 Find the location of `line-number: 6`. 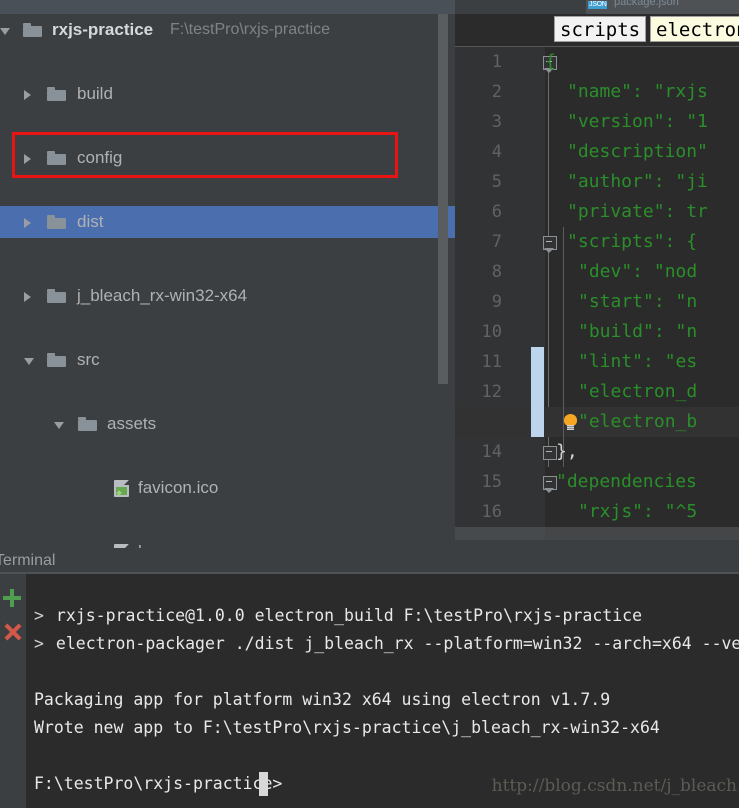

line-number: 6 is located at coordinates (496, 212).